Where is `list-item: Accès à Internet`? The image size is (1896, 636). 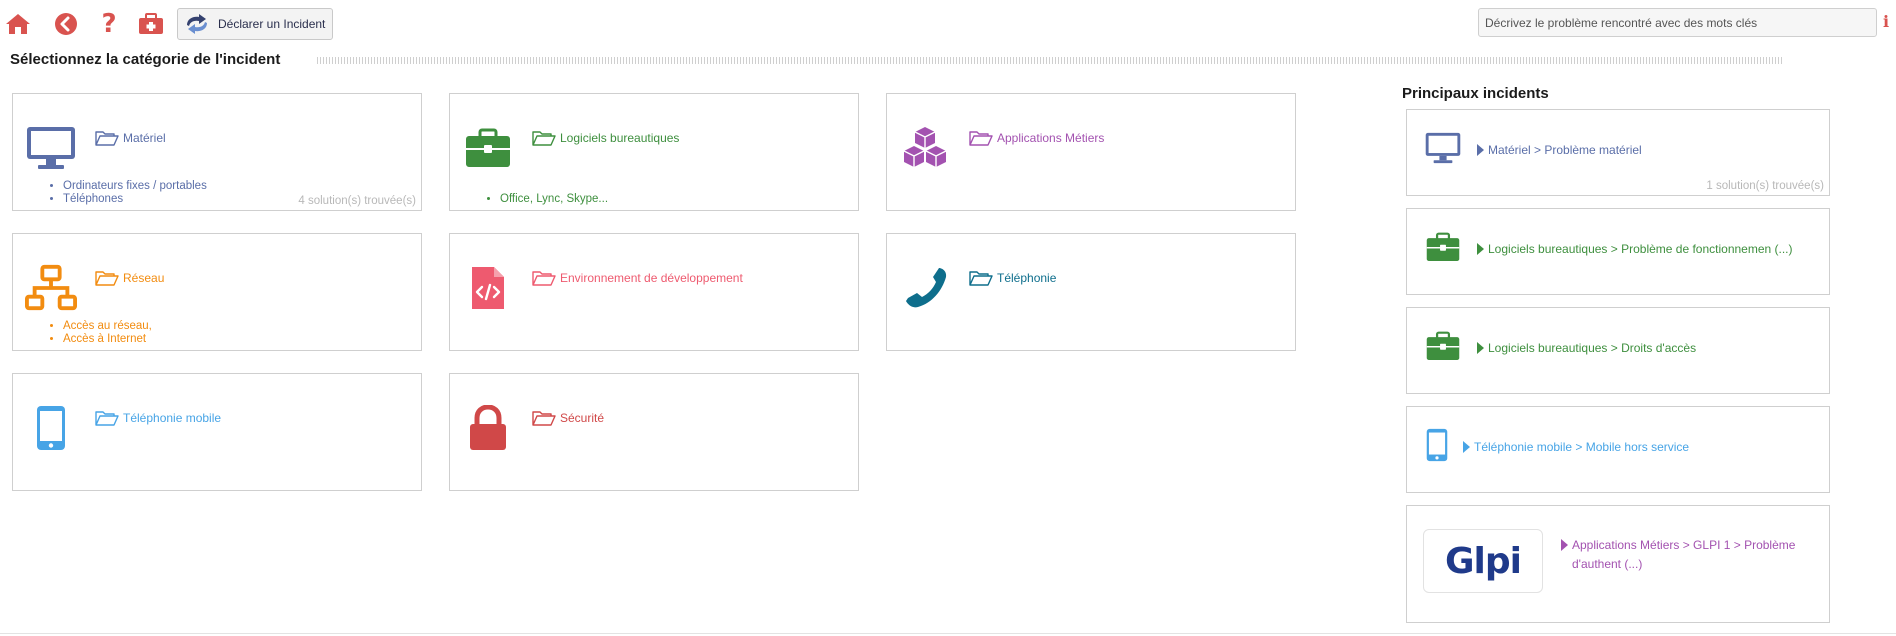 list-item: Accès à Internet is located at coordinates (107, 339).